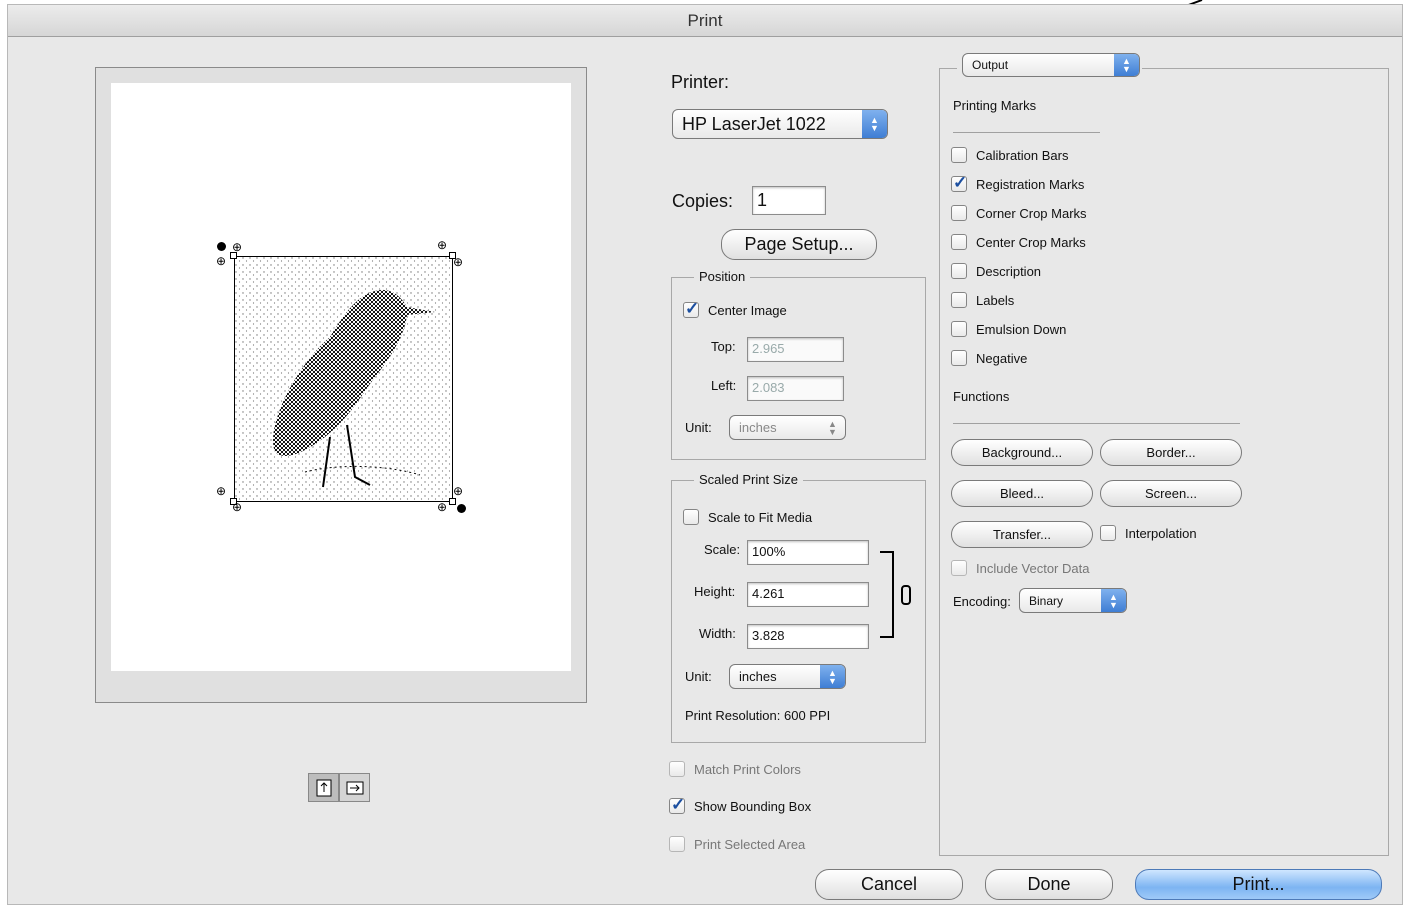 Image resolution: width=1408 pixels, height=905 pixels. I want to click on encoding-label: Encoding:, so click(982, 601).